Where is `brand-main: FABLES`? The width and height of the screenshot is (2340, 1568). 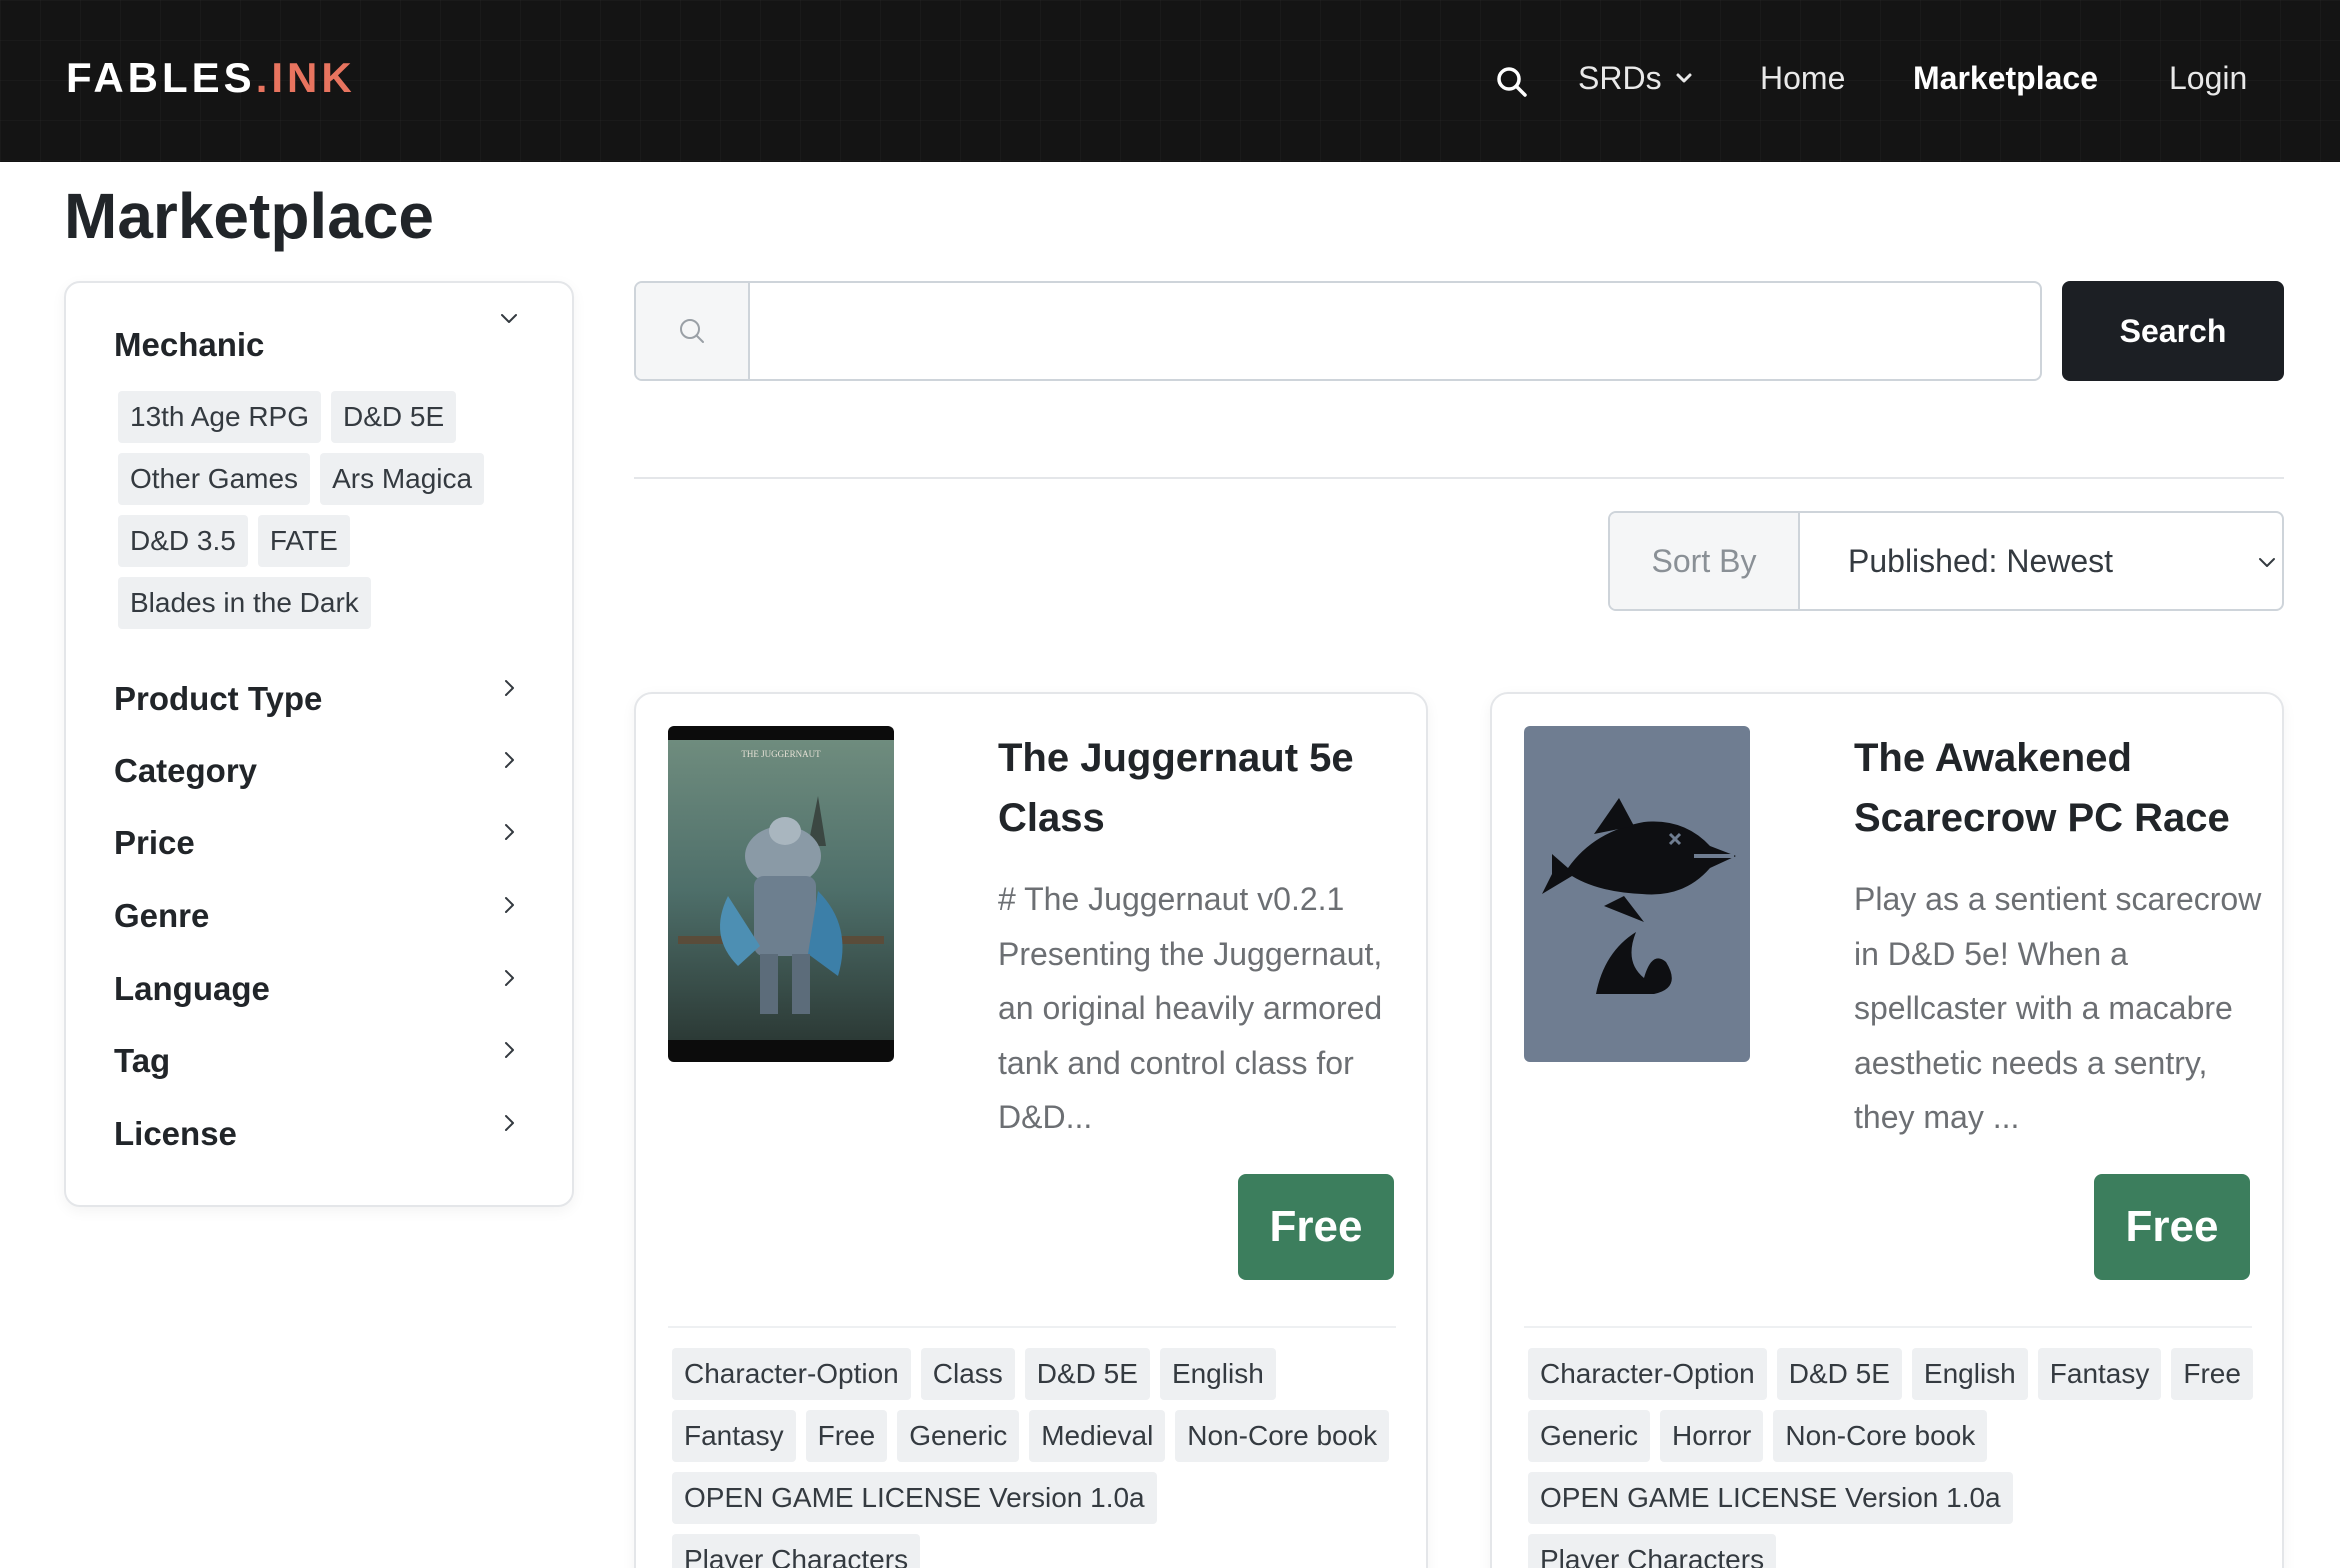 brand-main: FABLES is located at coordinates (161, 77).